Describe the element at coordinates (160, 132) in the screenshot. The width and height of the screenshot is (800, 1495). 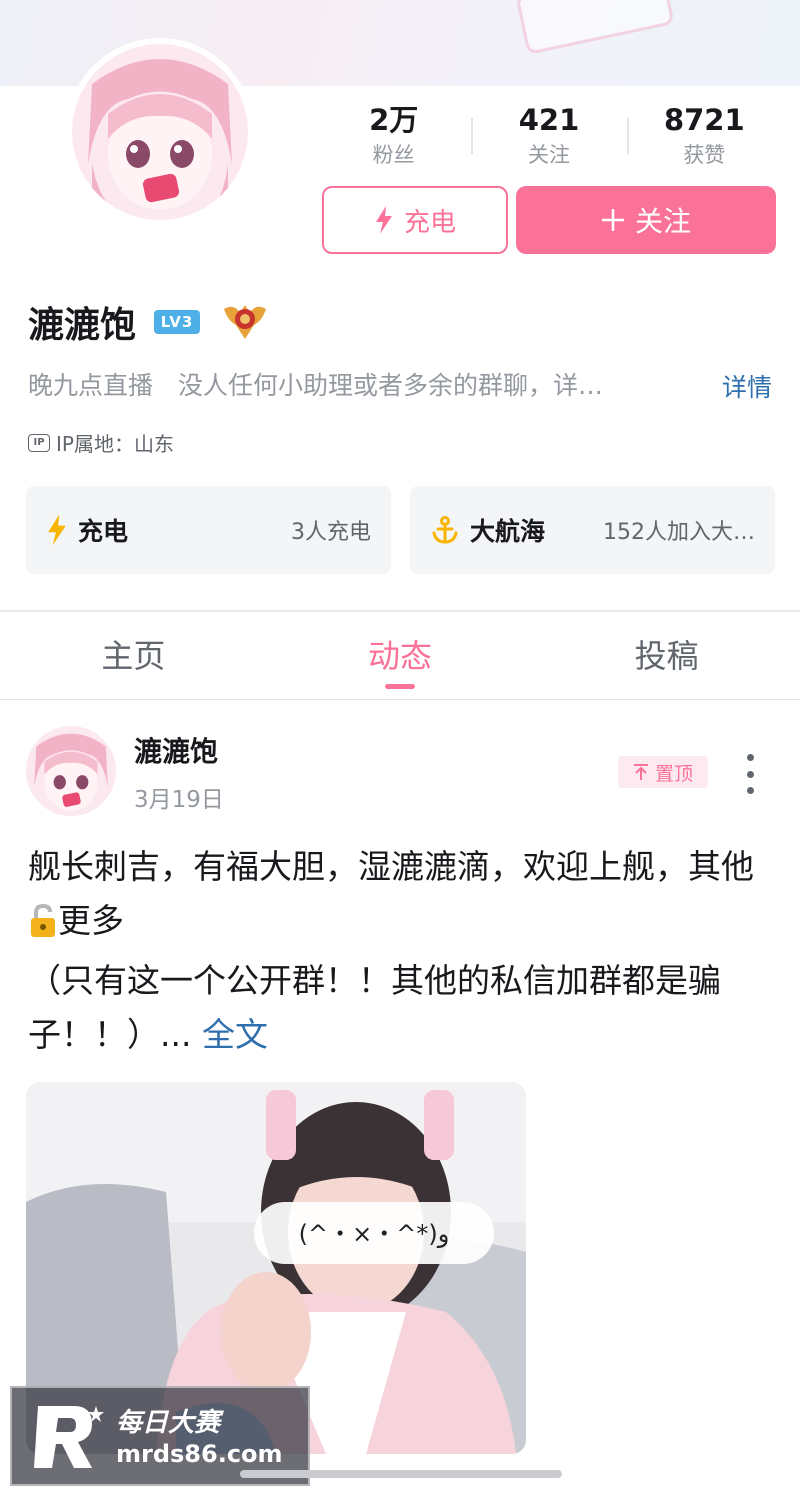
I see `profile-avatar` at that location.